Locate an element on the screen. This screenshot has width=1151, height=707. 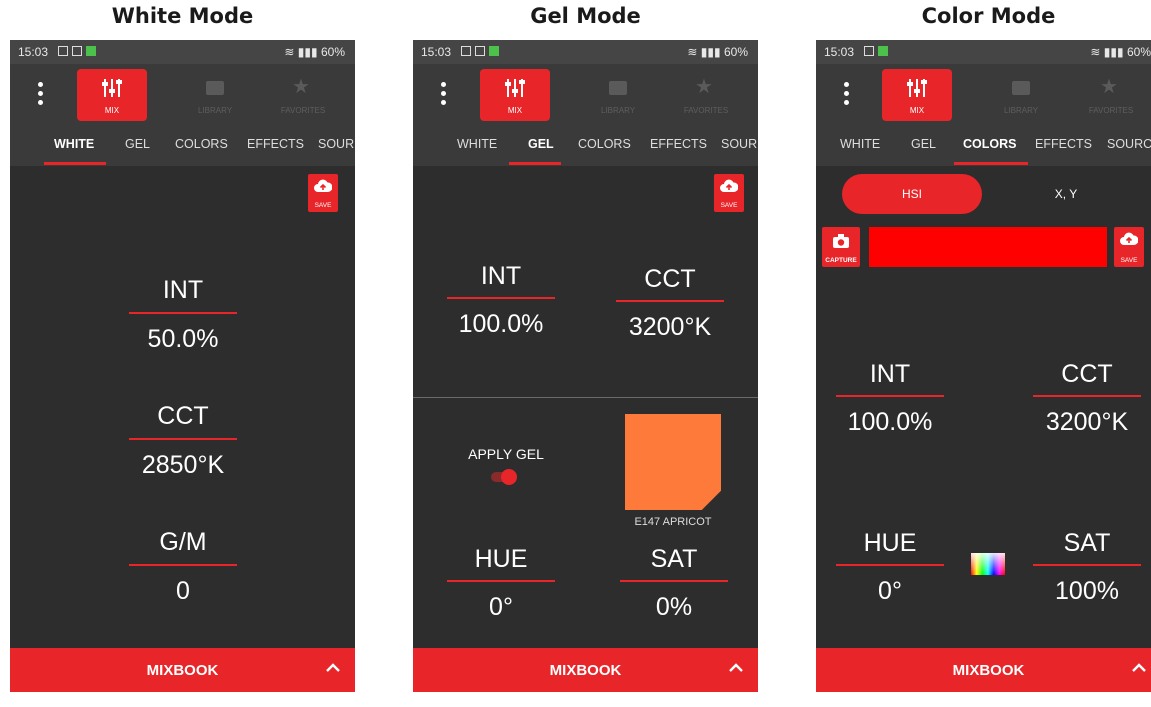
int-value: 50.0% is located at coordinates (183, 339).